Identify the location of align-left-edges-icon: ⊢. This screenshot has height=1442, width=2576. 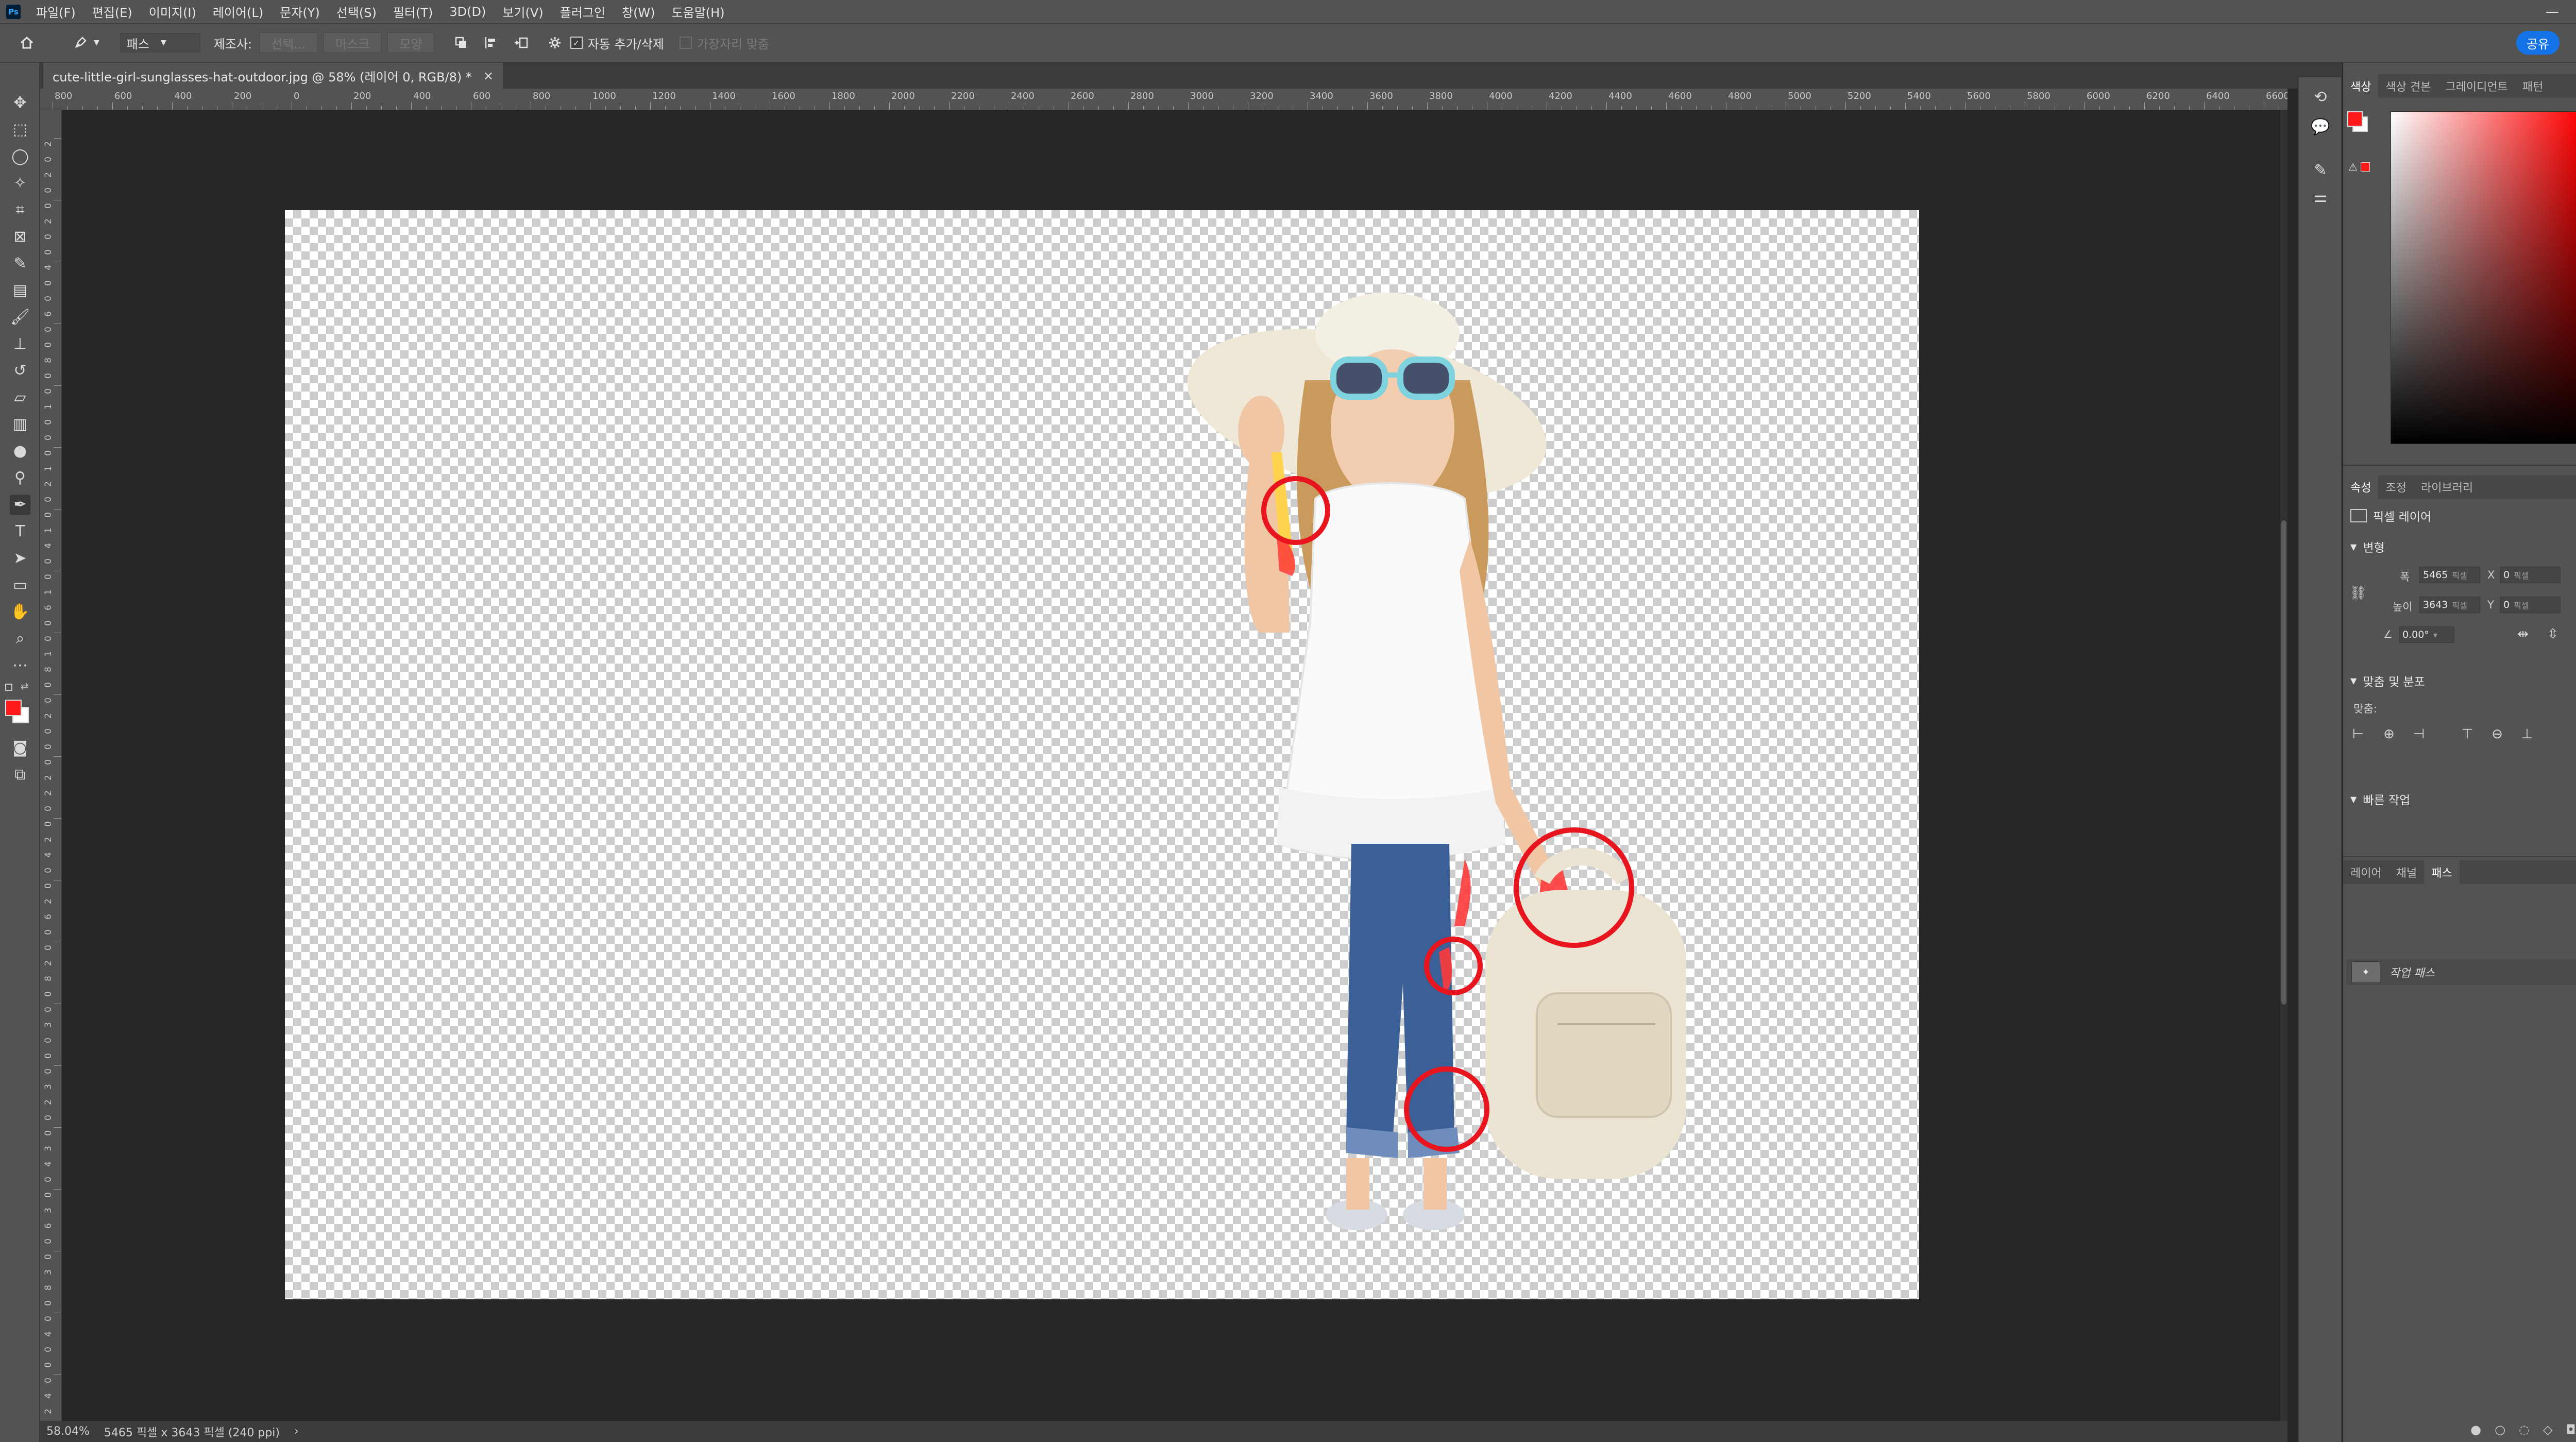
(2358, 734).